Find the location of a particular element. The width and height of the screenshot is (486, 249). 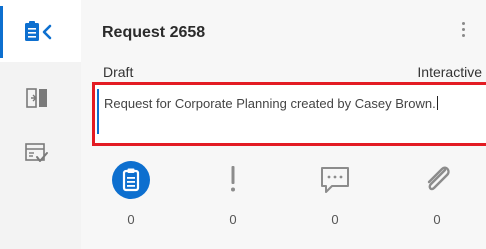

kebab-menu-icon is located at coordinates (463, 32).